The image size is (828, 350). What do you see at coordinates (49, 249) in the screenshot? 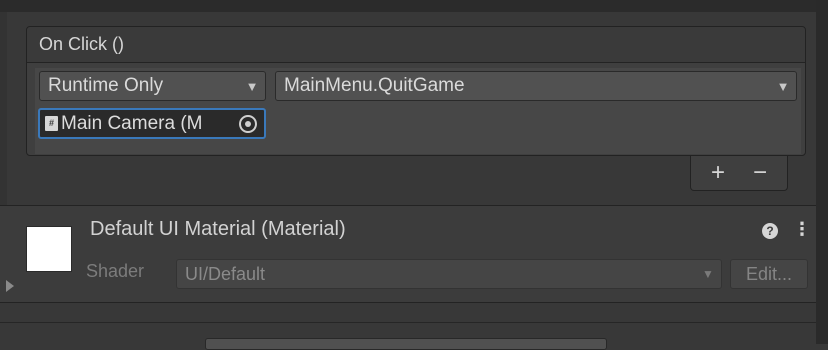
I see `material-preview-swatch` at bounding box center [49, 249].